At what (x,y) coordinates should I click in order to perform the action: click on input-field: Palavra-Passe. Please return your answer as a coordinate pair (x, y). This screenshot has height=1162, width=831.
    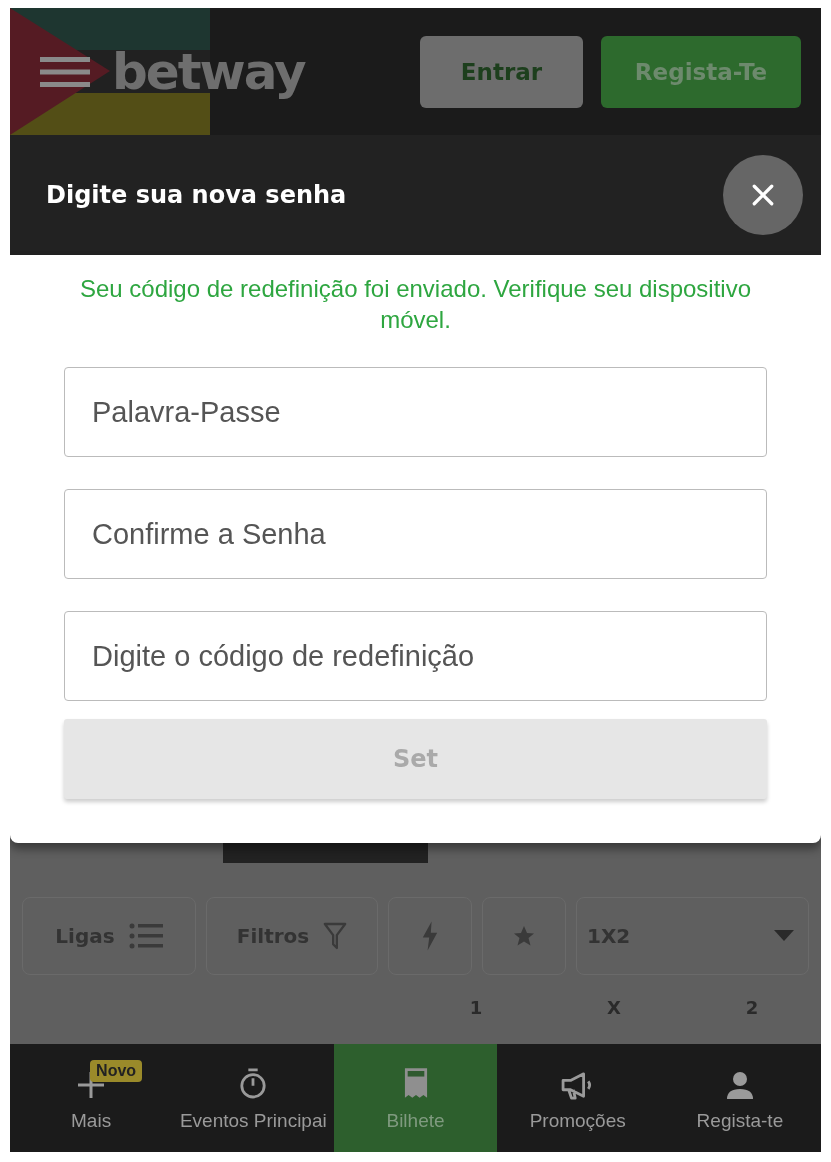
    Looking at the image, I should click on (415, 412).